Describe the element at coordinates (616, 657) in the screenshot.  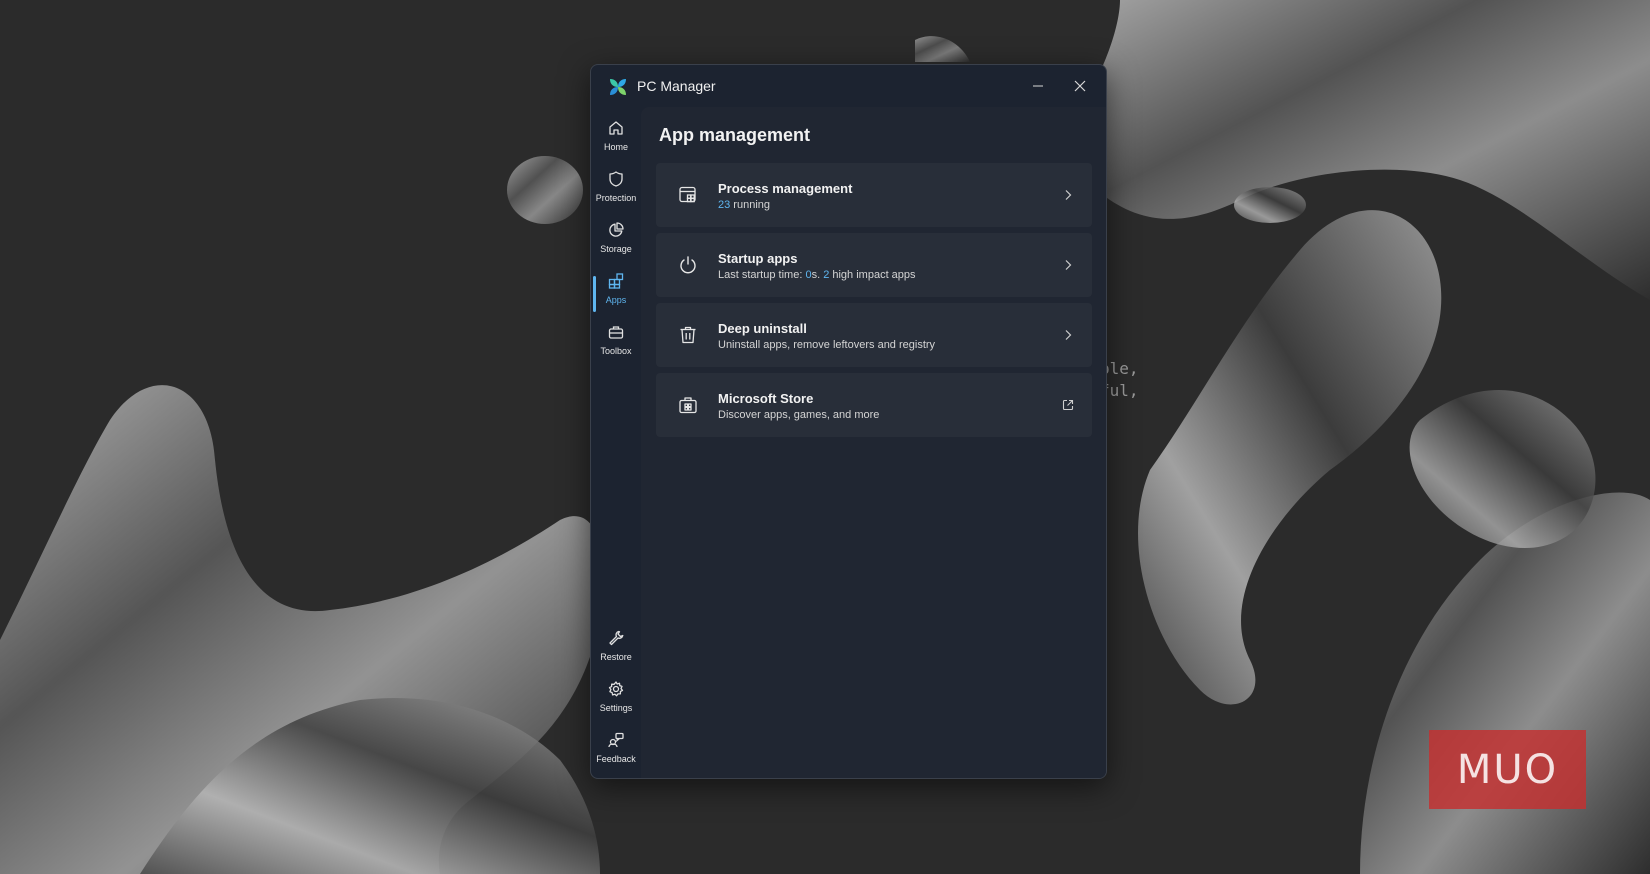
I see `sidebar-item-label: Restore` at that location.